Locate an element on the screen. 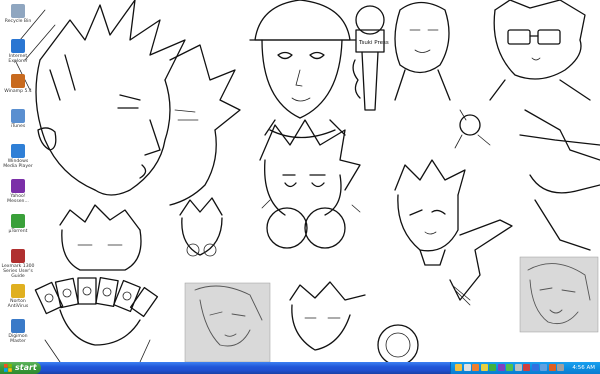 The width and height of the screenshot is (600, 374). tray-messenger-icon is located at coordinates (475, 367).